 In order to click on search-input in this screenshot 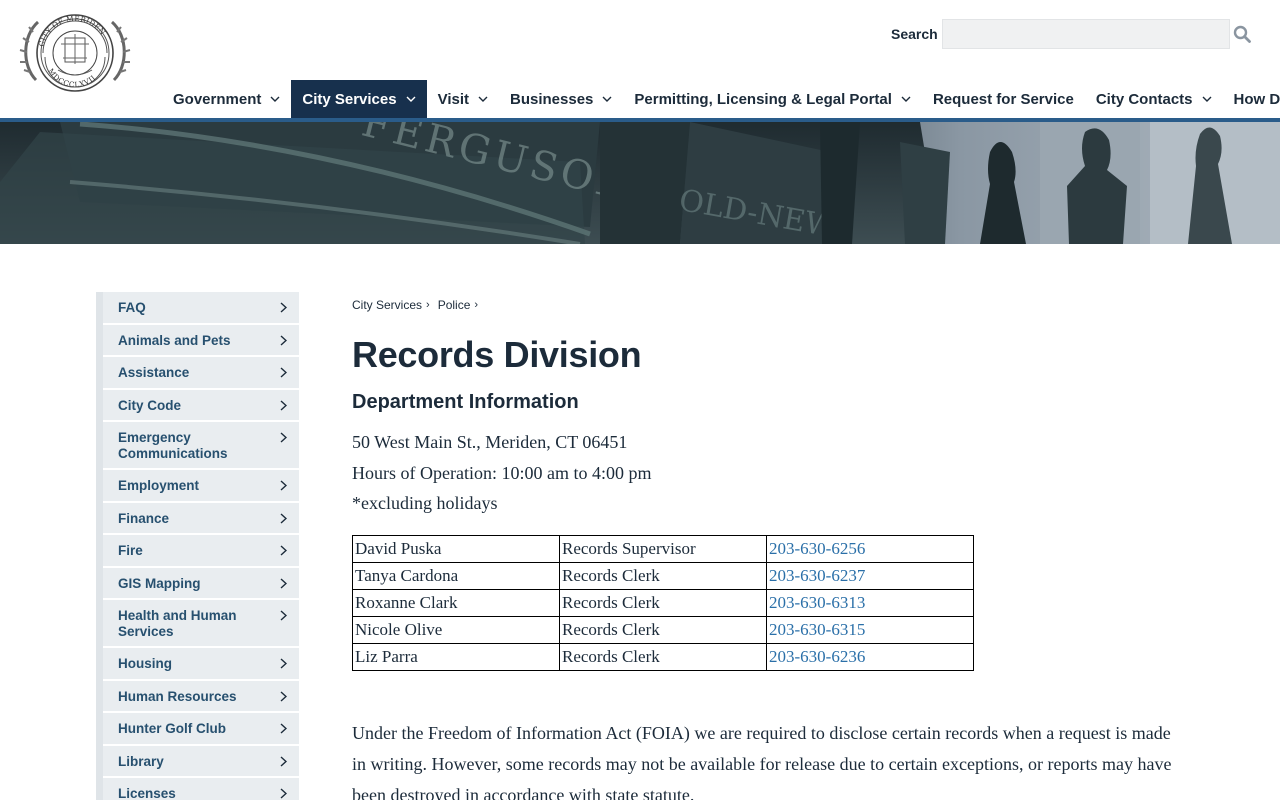, I will do `click(1085, 34)`.